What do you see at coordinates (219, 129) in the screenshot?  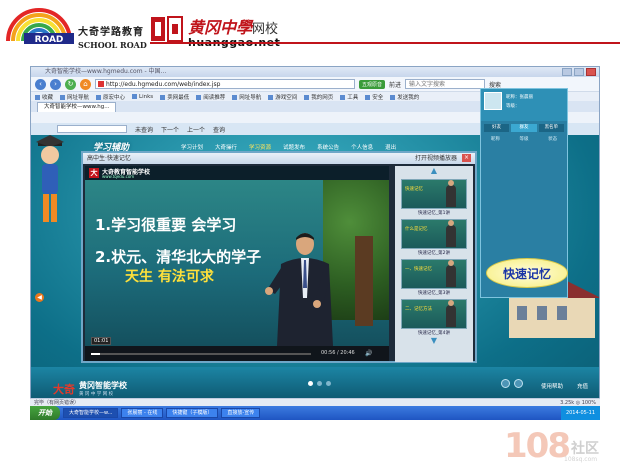 I see `site-btn-query: 查询` at bounding box center [219, 129].